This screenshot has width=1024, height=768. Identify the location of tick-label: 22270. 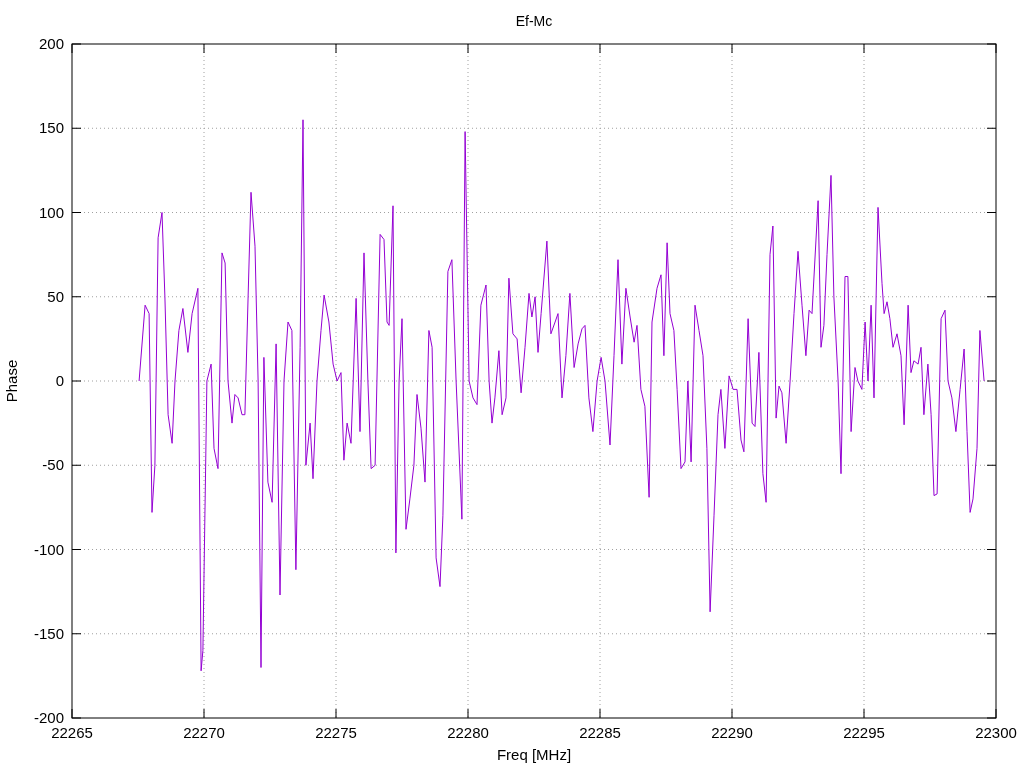
(204, 732).